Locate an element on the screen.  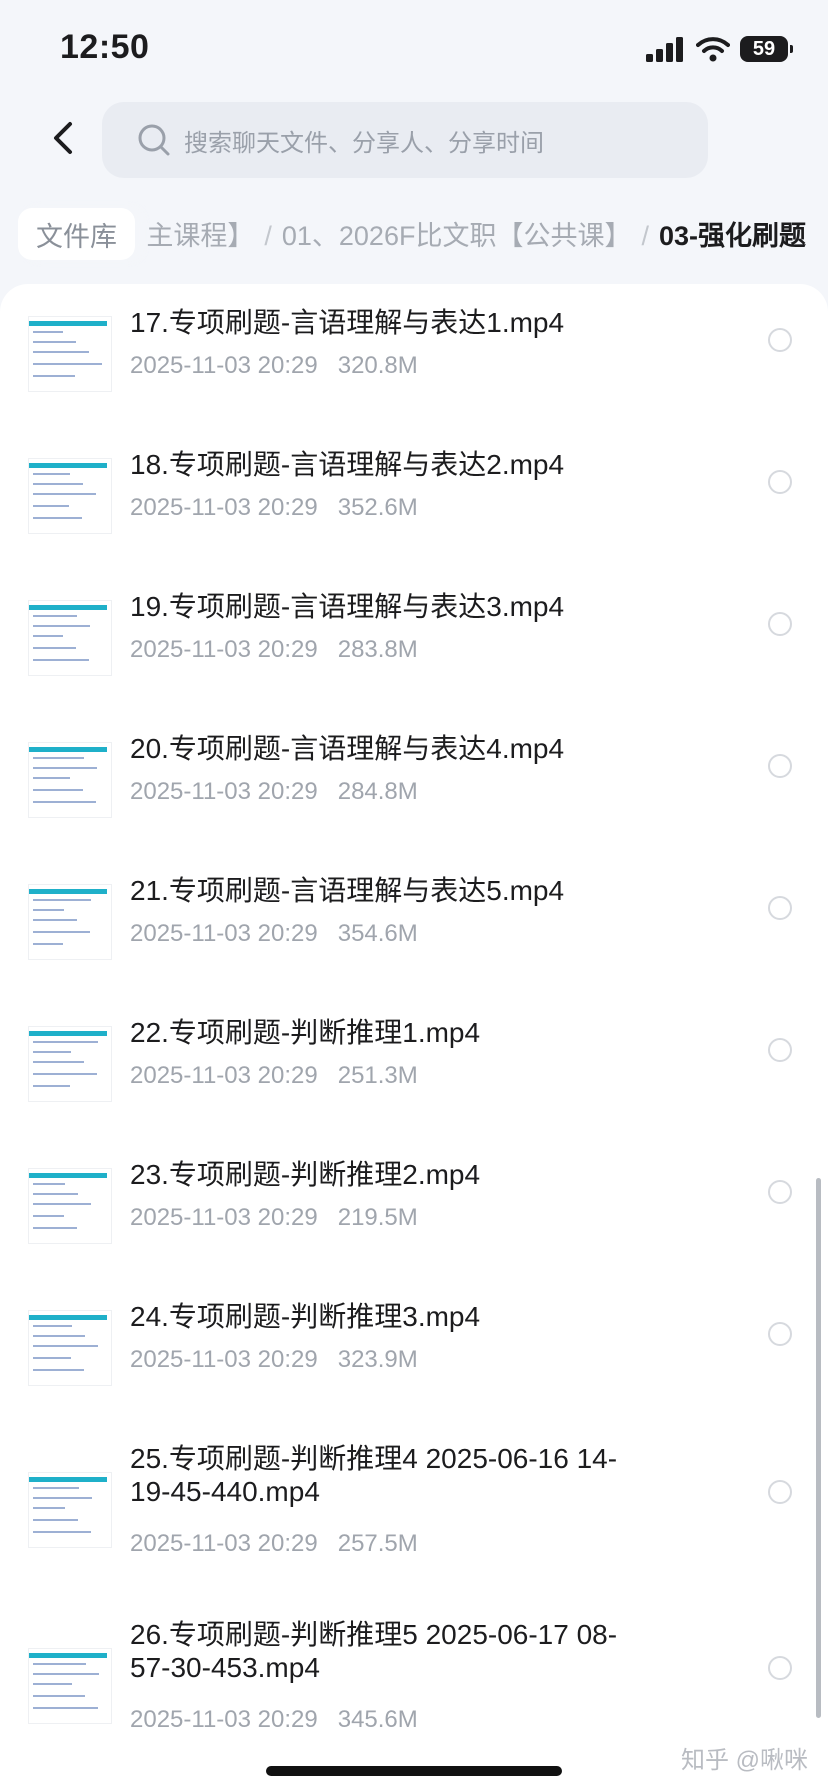
file-size: 219.5M is located at coordinates (377, 1217).